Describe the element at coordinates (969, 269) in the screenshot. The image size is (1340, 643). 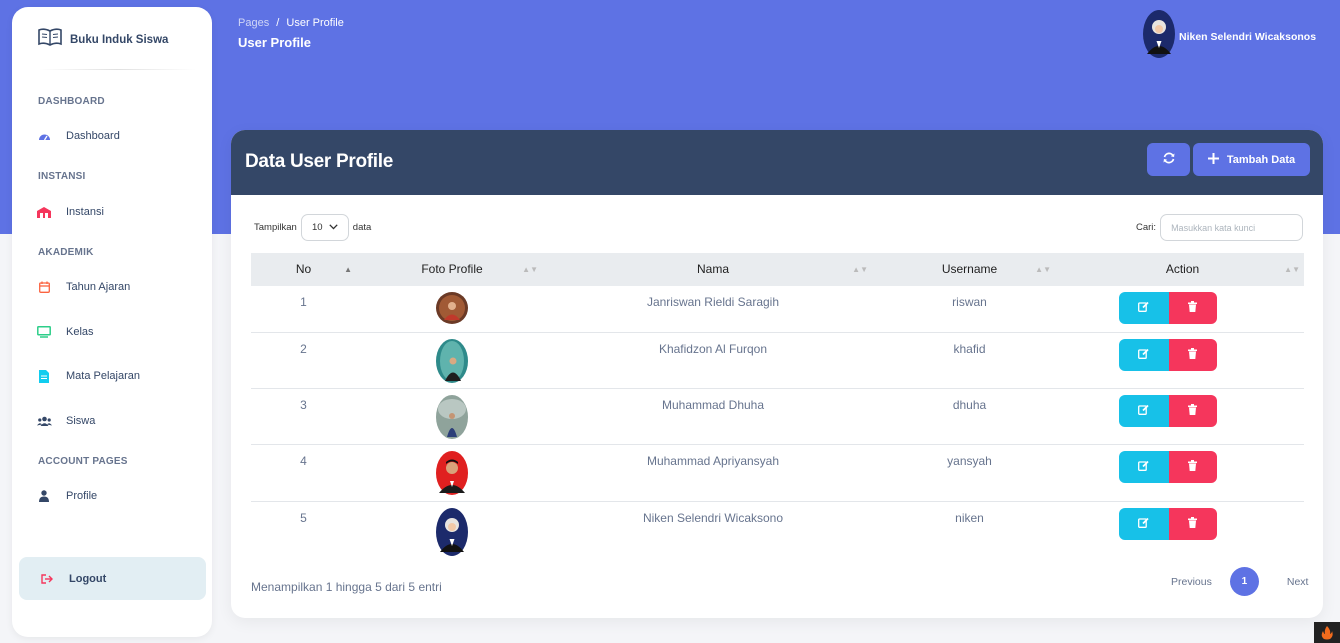
I see `column-header-username: Username ▲▼` at that location.